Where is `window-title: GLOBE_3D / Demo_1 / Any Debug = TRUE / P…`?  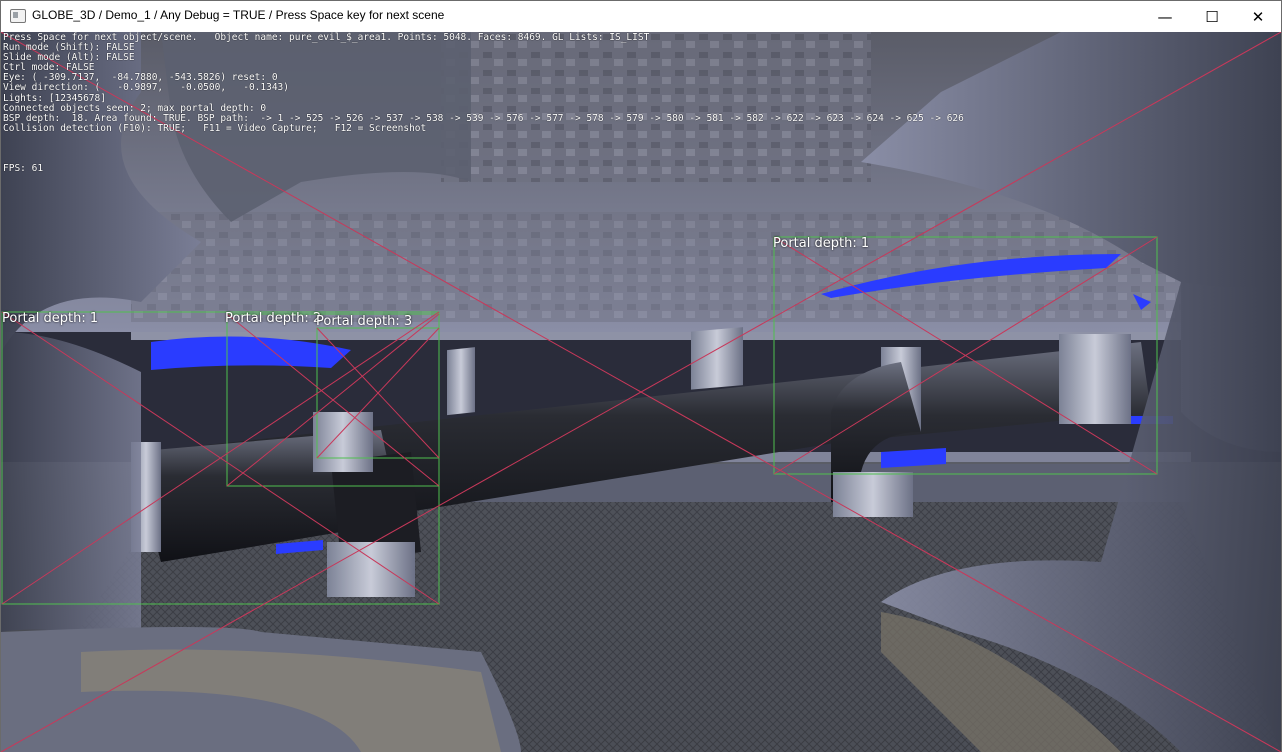
window-title: GLOBE_3D / Demo_1 / Any Debug = TRUE / P… is located at coordinates (238, 15).